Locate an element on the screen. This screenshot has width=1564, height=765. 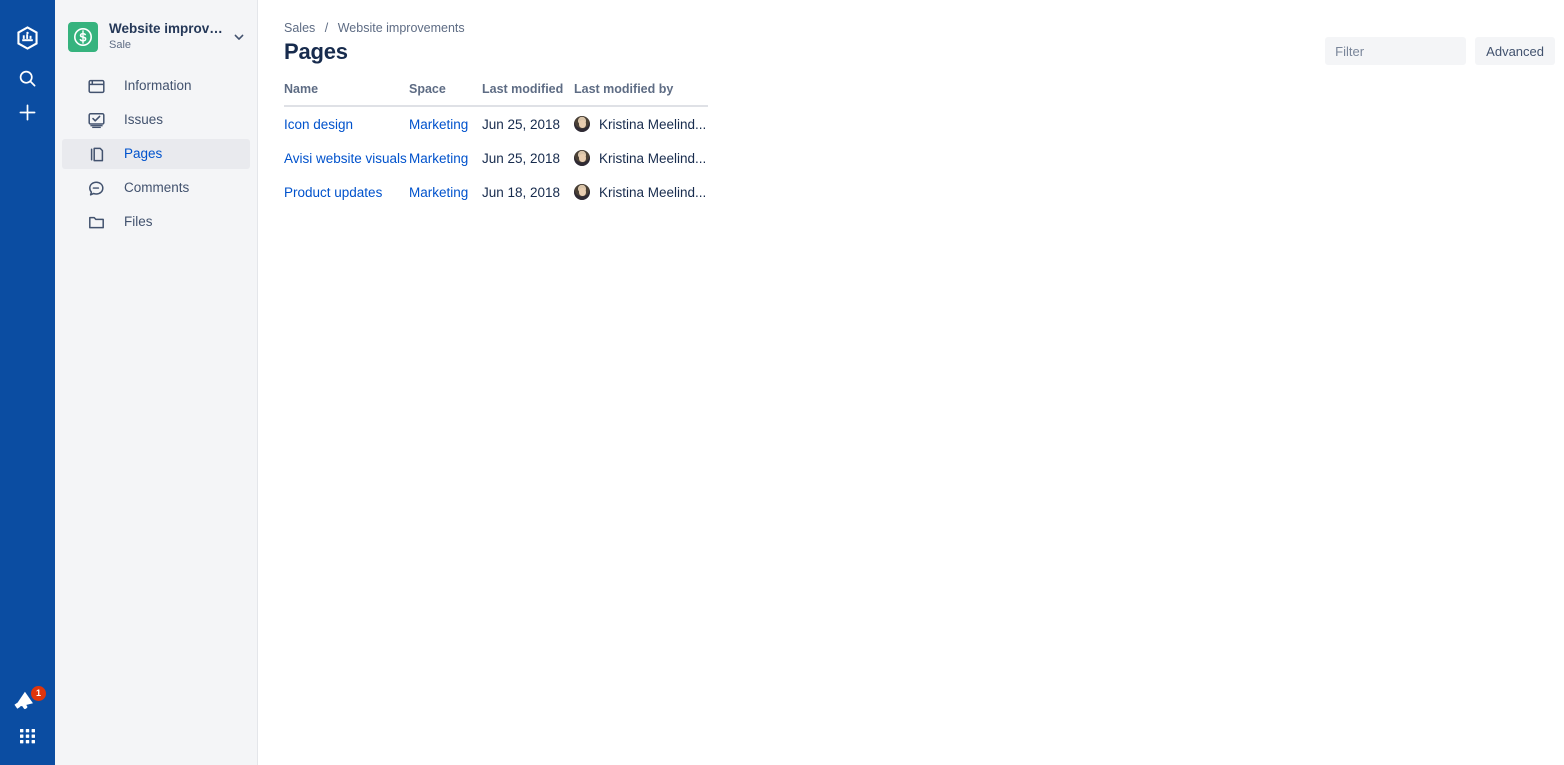
notification-badge: 1 is located at coordinates (38, 693).